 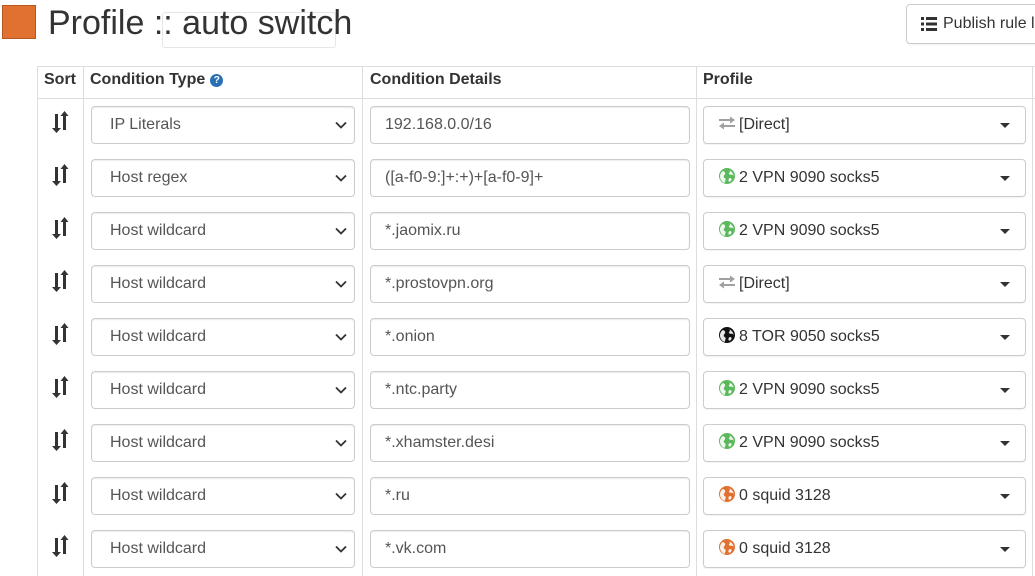 I want to click on profile-value: 8 TOR 9050 socks5, so click(x=809, y=336).